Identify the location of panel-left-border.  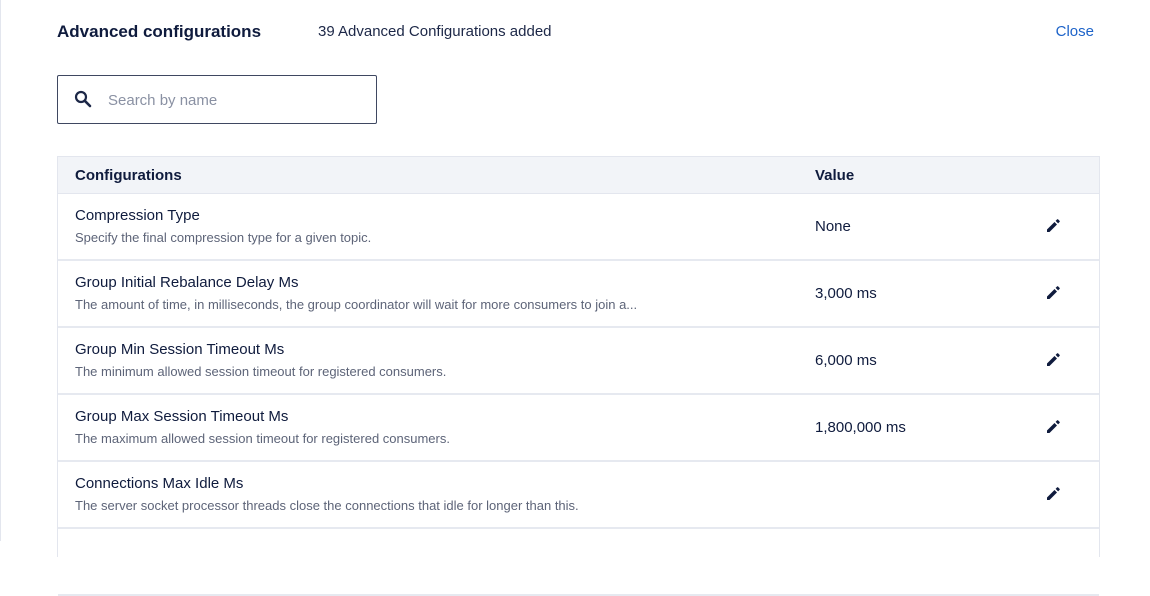
(0, 270).